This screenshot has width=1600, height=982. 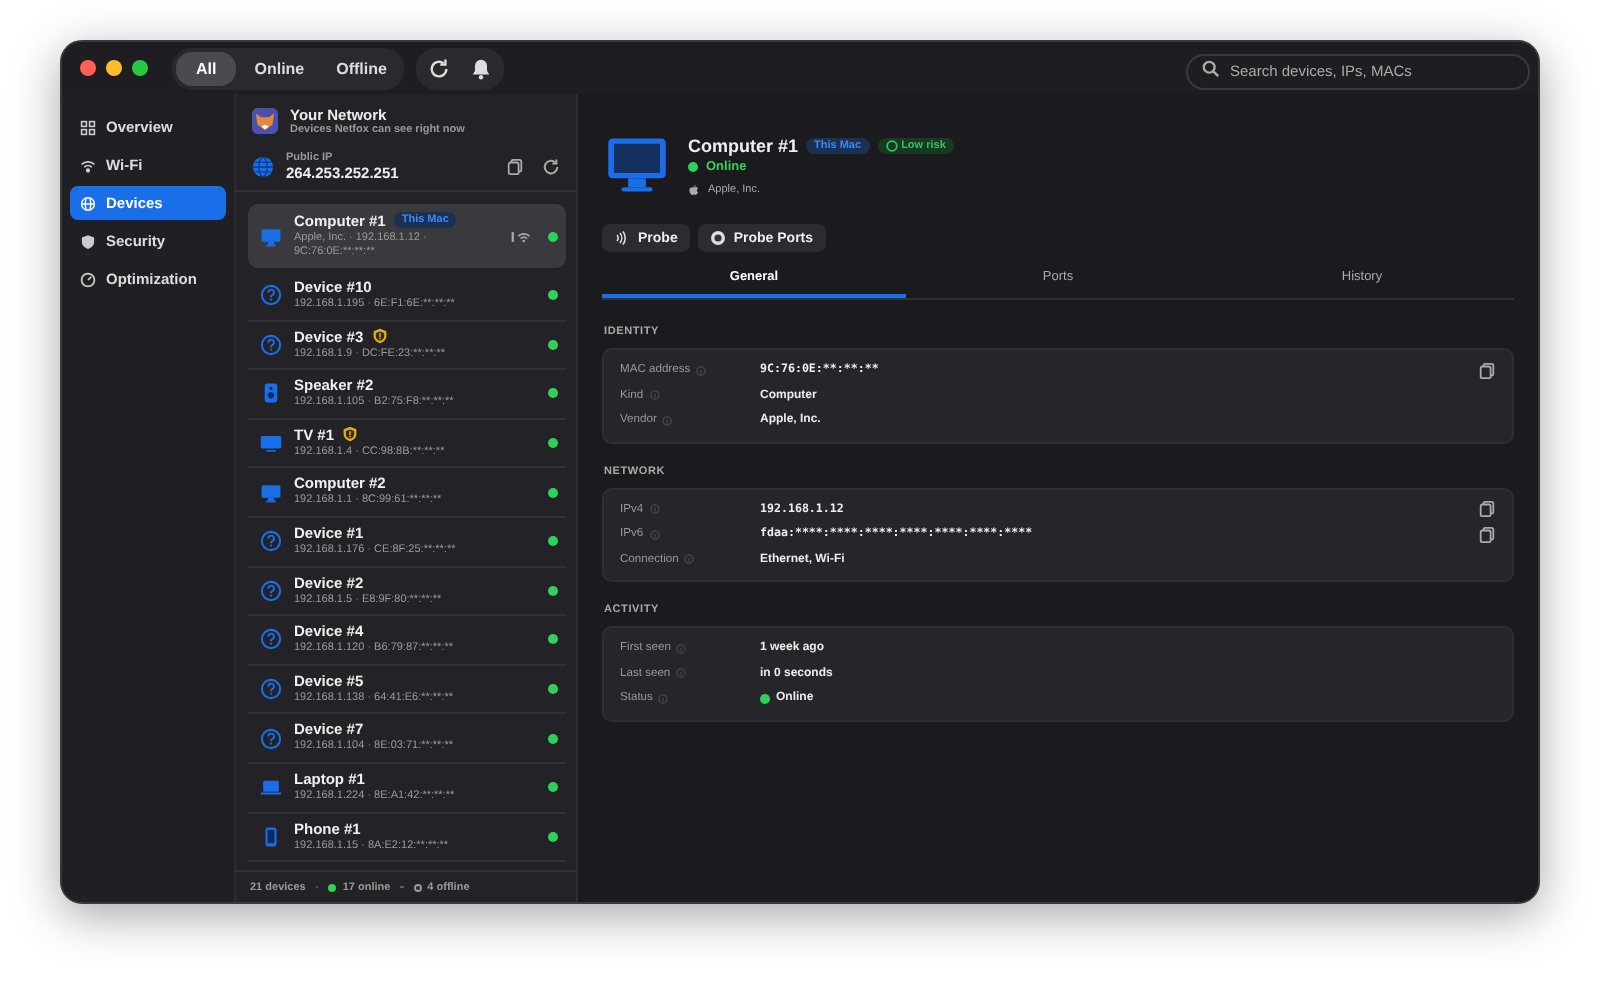 What do you see at coordinates (140, 68) in the screenshot?
I see `zoom-button` at bounding box center [140, 68].